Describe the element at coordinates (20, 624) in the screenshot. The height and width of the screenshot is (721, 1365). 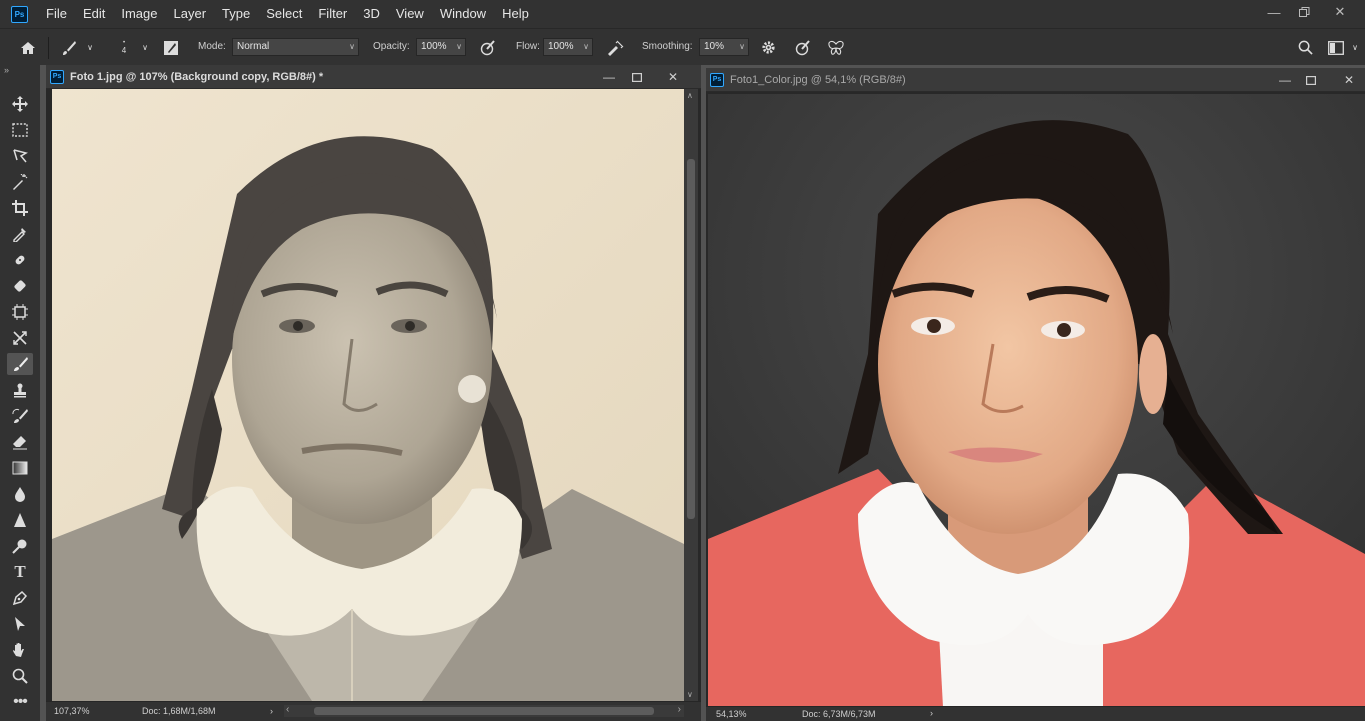
I see `path-selection-icon` at that location.